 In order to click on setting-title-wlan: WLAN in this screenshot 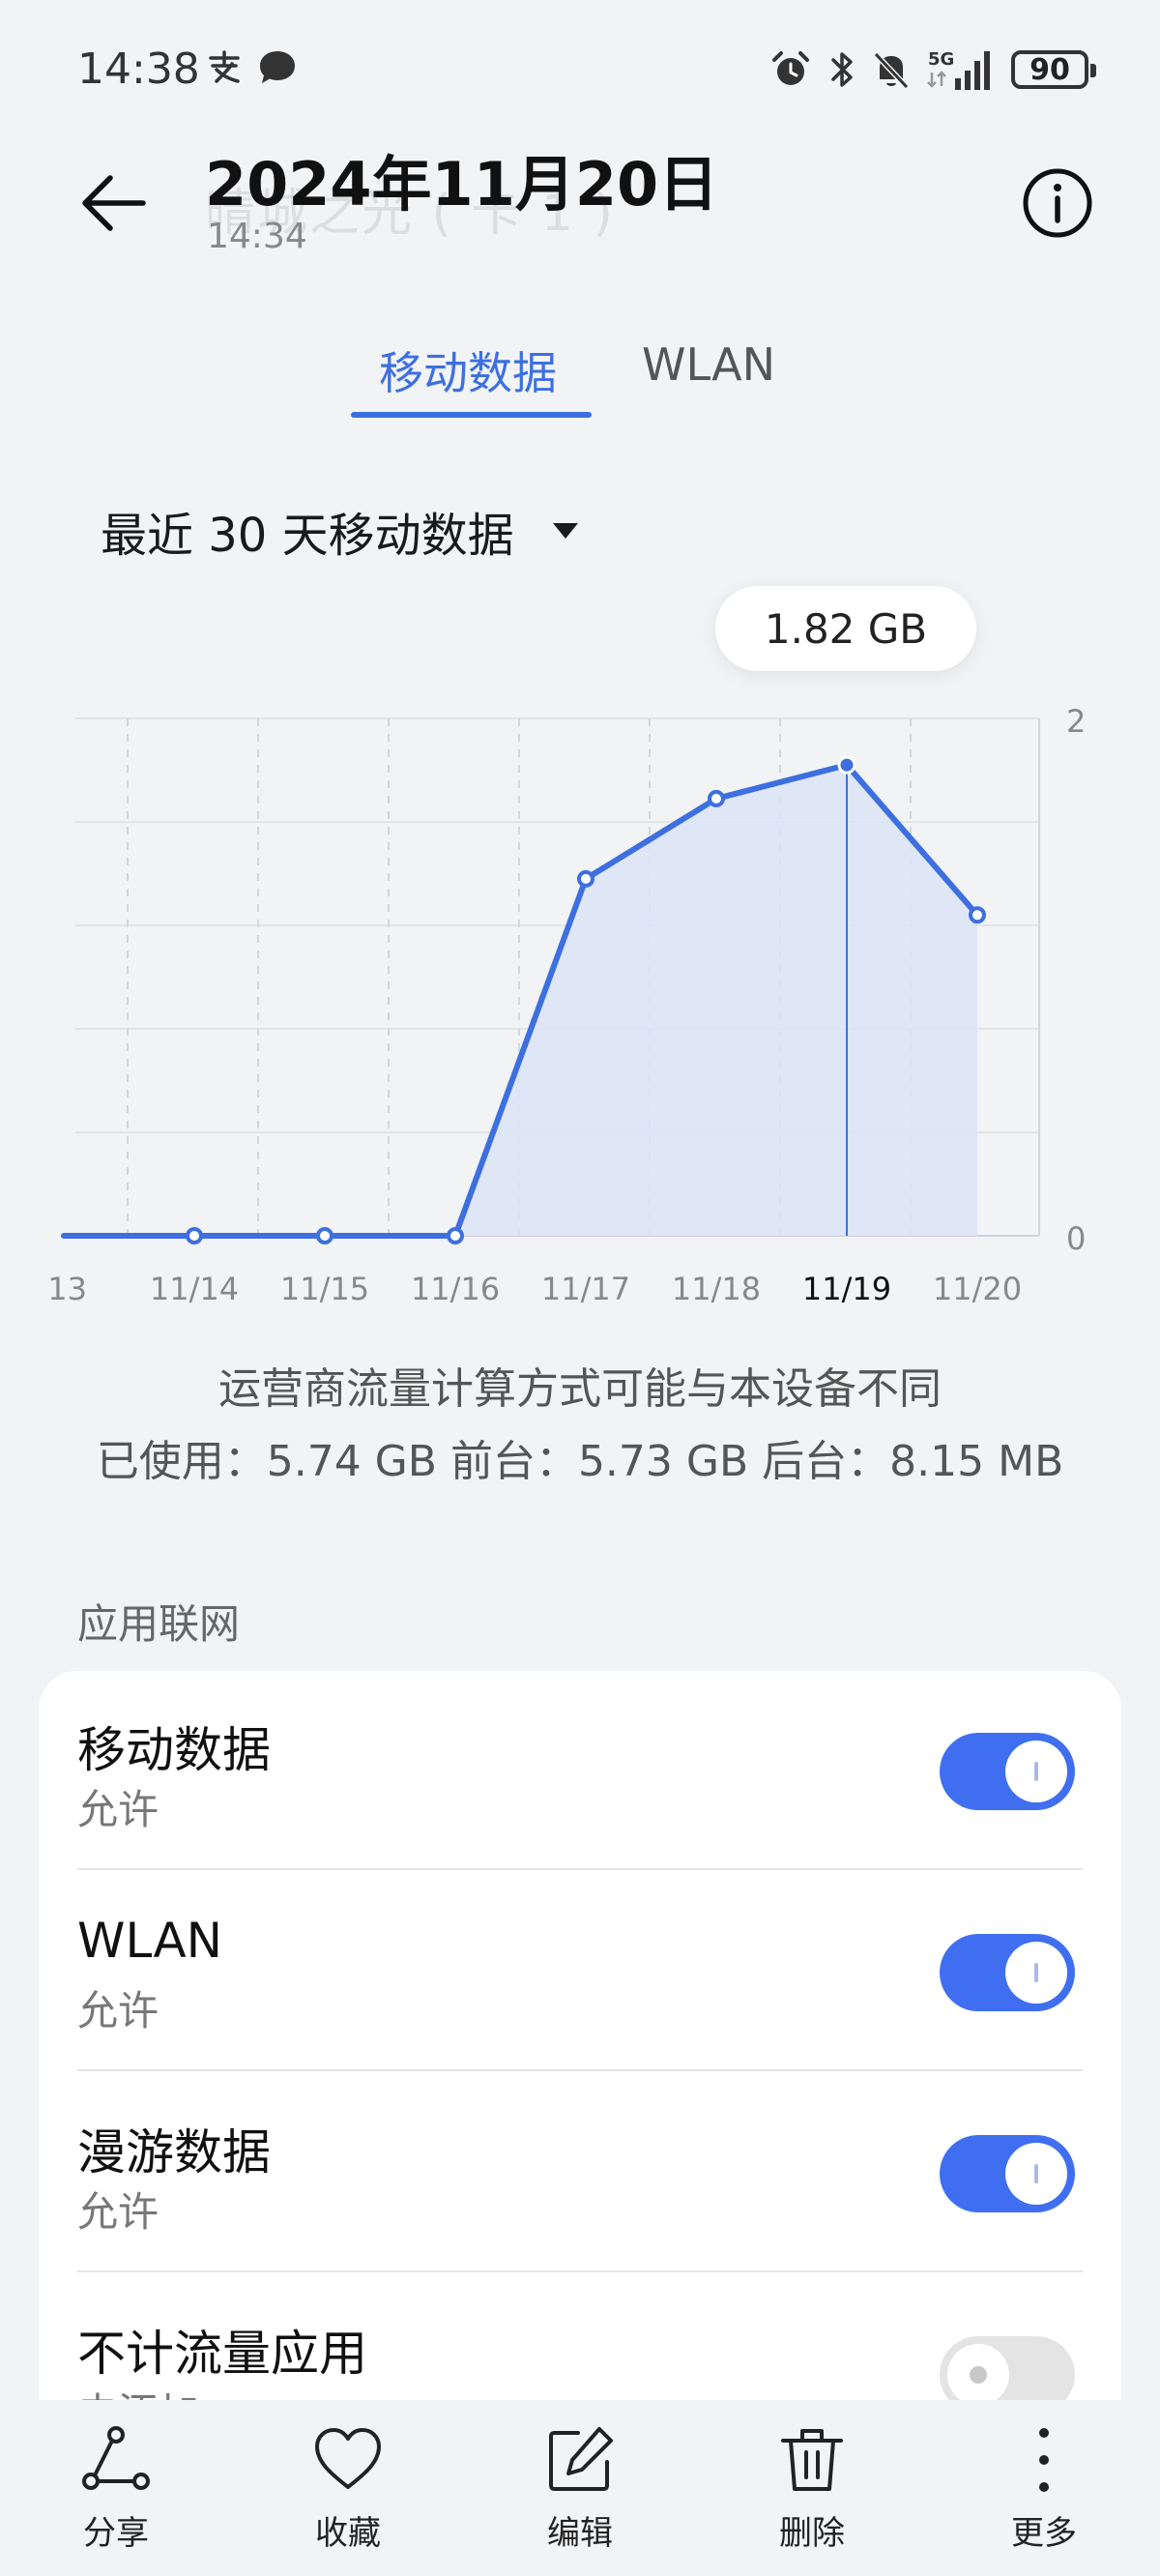, I will do `click(150, 1941)`.